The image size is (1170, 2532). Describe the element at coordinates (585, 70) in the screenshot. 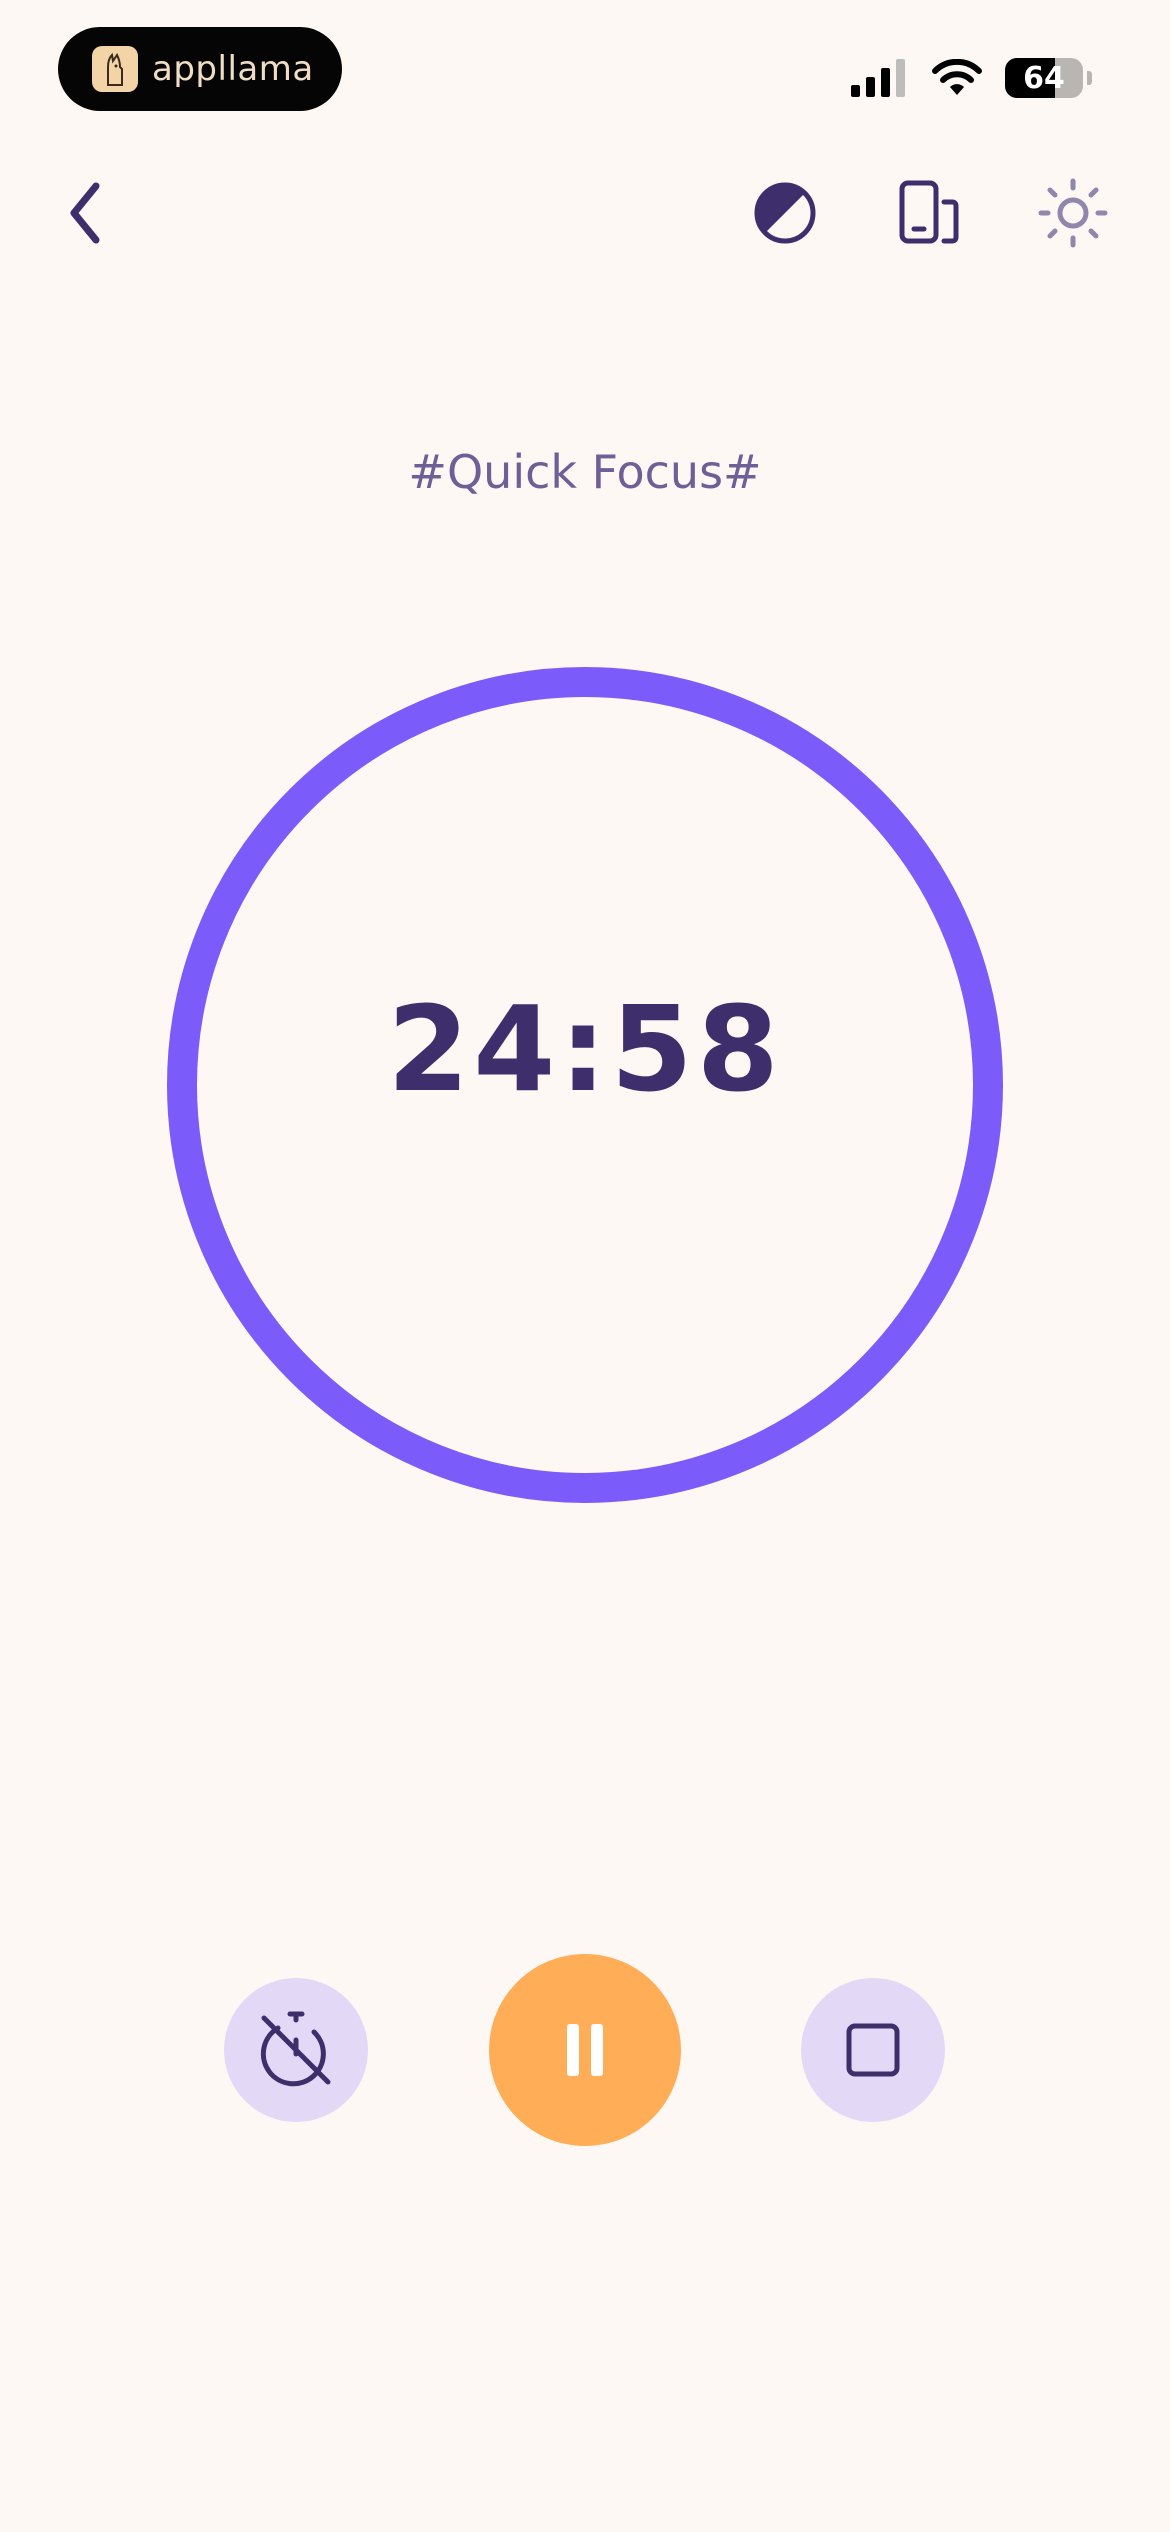

I see `status-bar: appllama 64` at that location.